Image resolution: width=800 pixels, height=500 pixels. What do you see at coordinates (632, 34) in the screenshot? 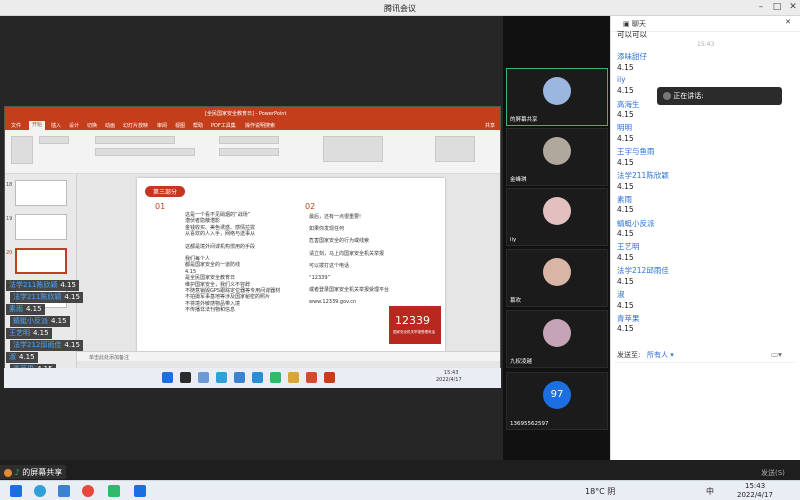
I see `chat-message: 可以可以` at bounding box center [632, 34].